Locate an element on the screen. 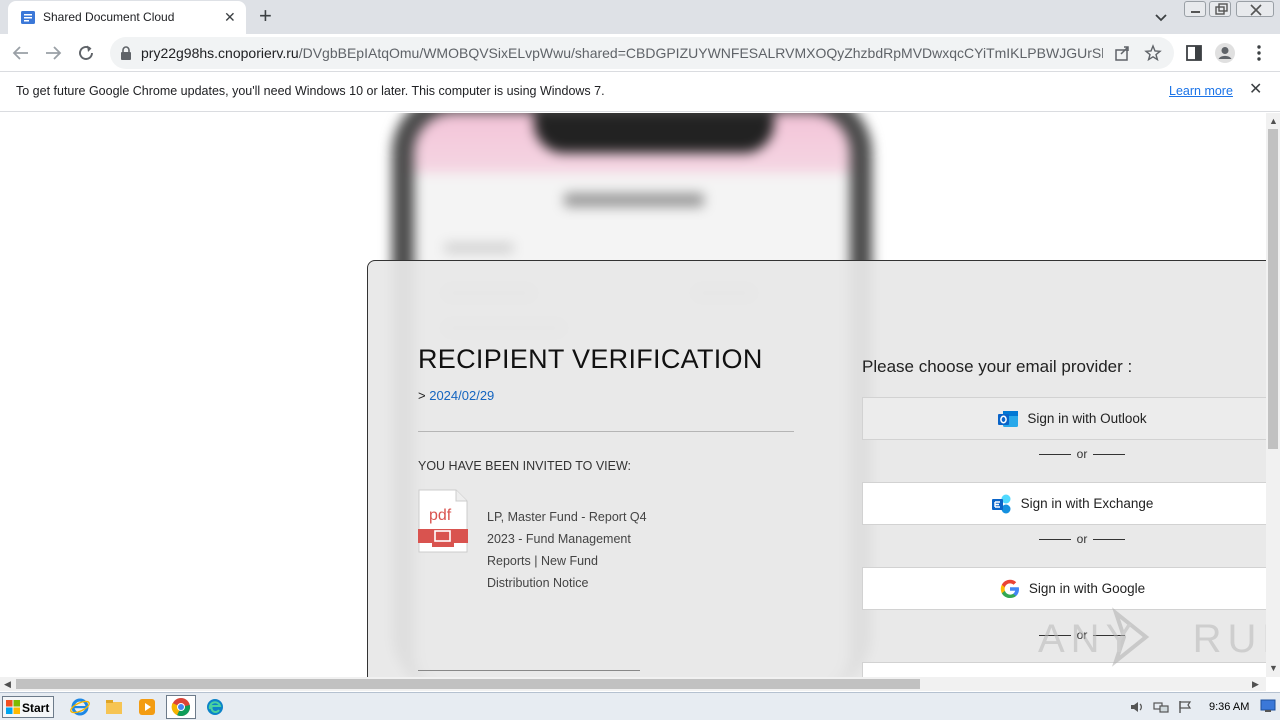  network-icon is located at coordinates (1161, 707).